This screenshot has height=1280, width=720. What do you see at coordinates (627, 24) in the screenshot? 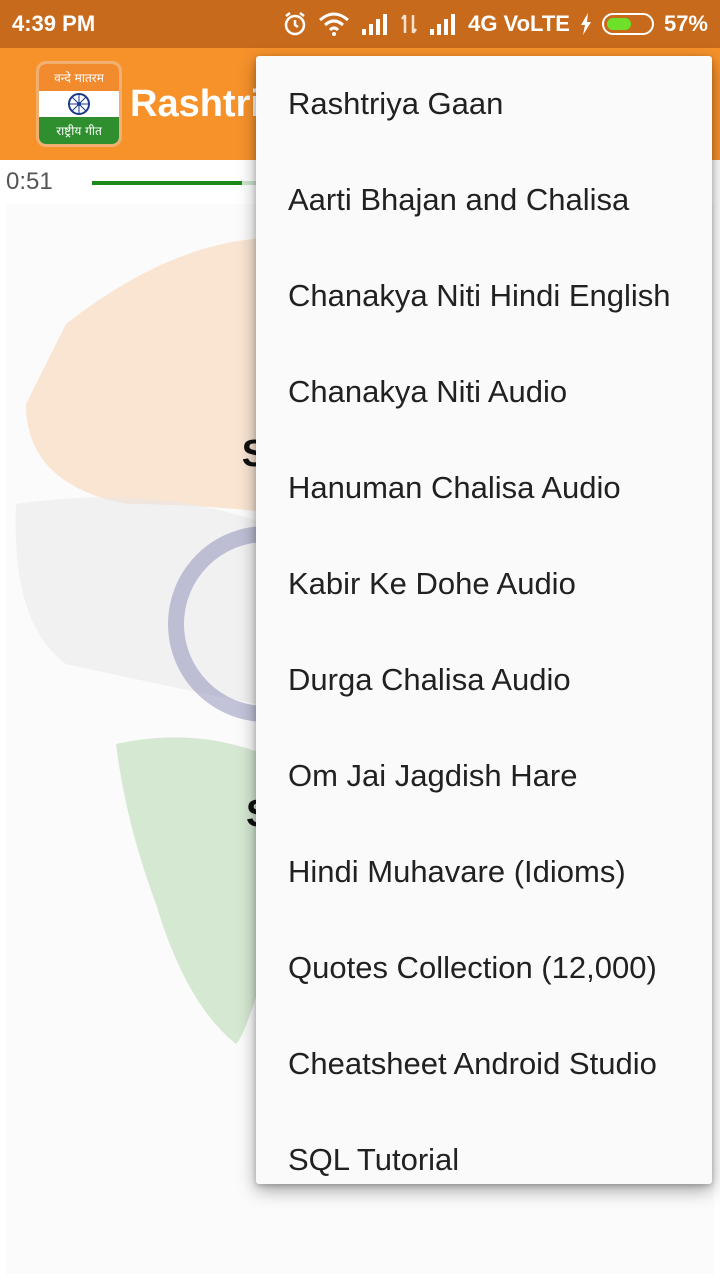
I see `battery-icon` at bounding box center [627, 24].